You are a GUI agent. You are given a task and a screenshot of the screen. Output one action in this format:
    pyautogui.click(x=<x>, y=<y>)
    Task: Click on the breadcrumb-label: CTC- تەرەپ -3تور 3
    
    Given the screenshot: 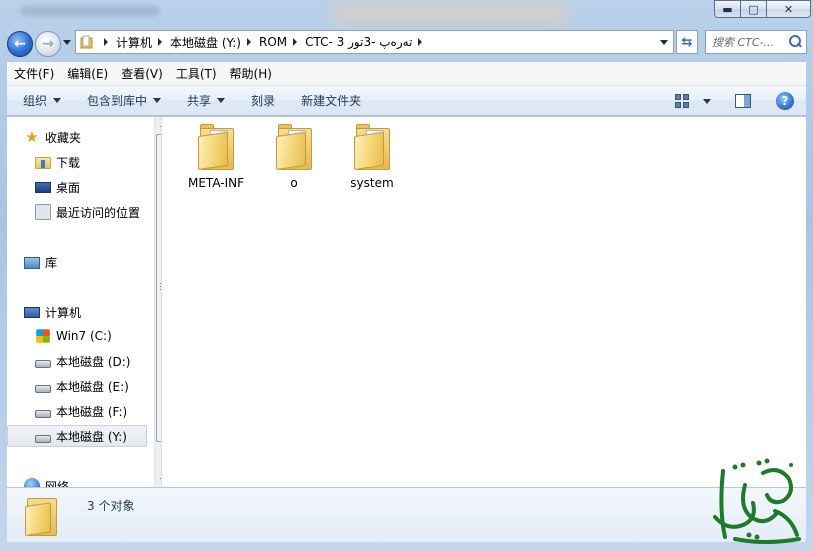 What is the action you would take?
    pyautogui.click(x=359, y=42)
    